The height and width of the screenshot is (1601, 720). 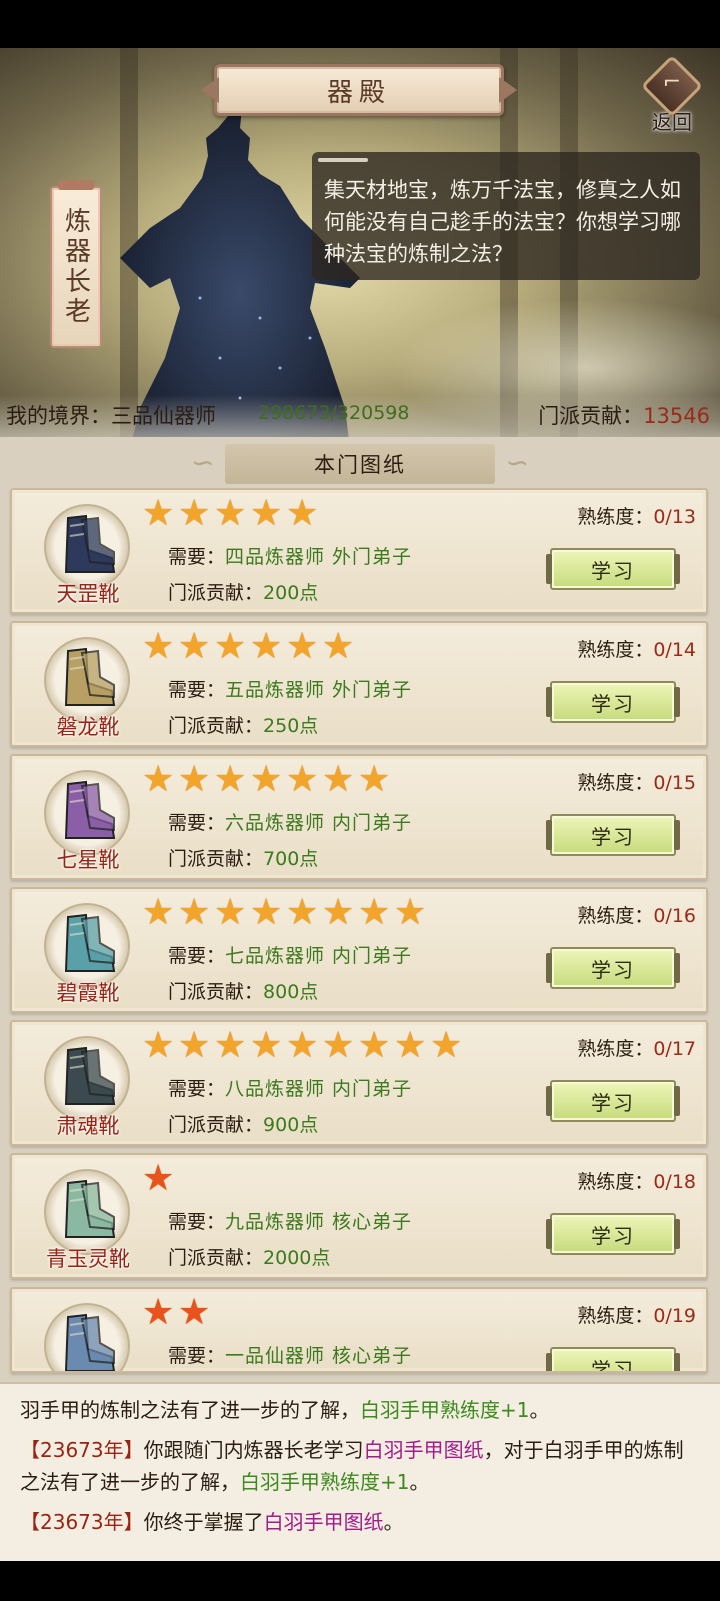 I want to click on star-rating: ★, so click(x=160, y=1179).